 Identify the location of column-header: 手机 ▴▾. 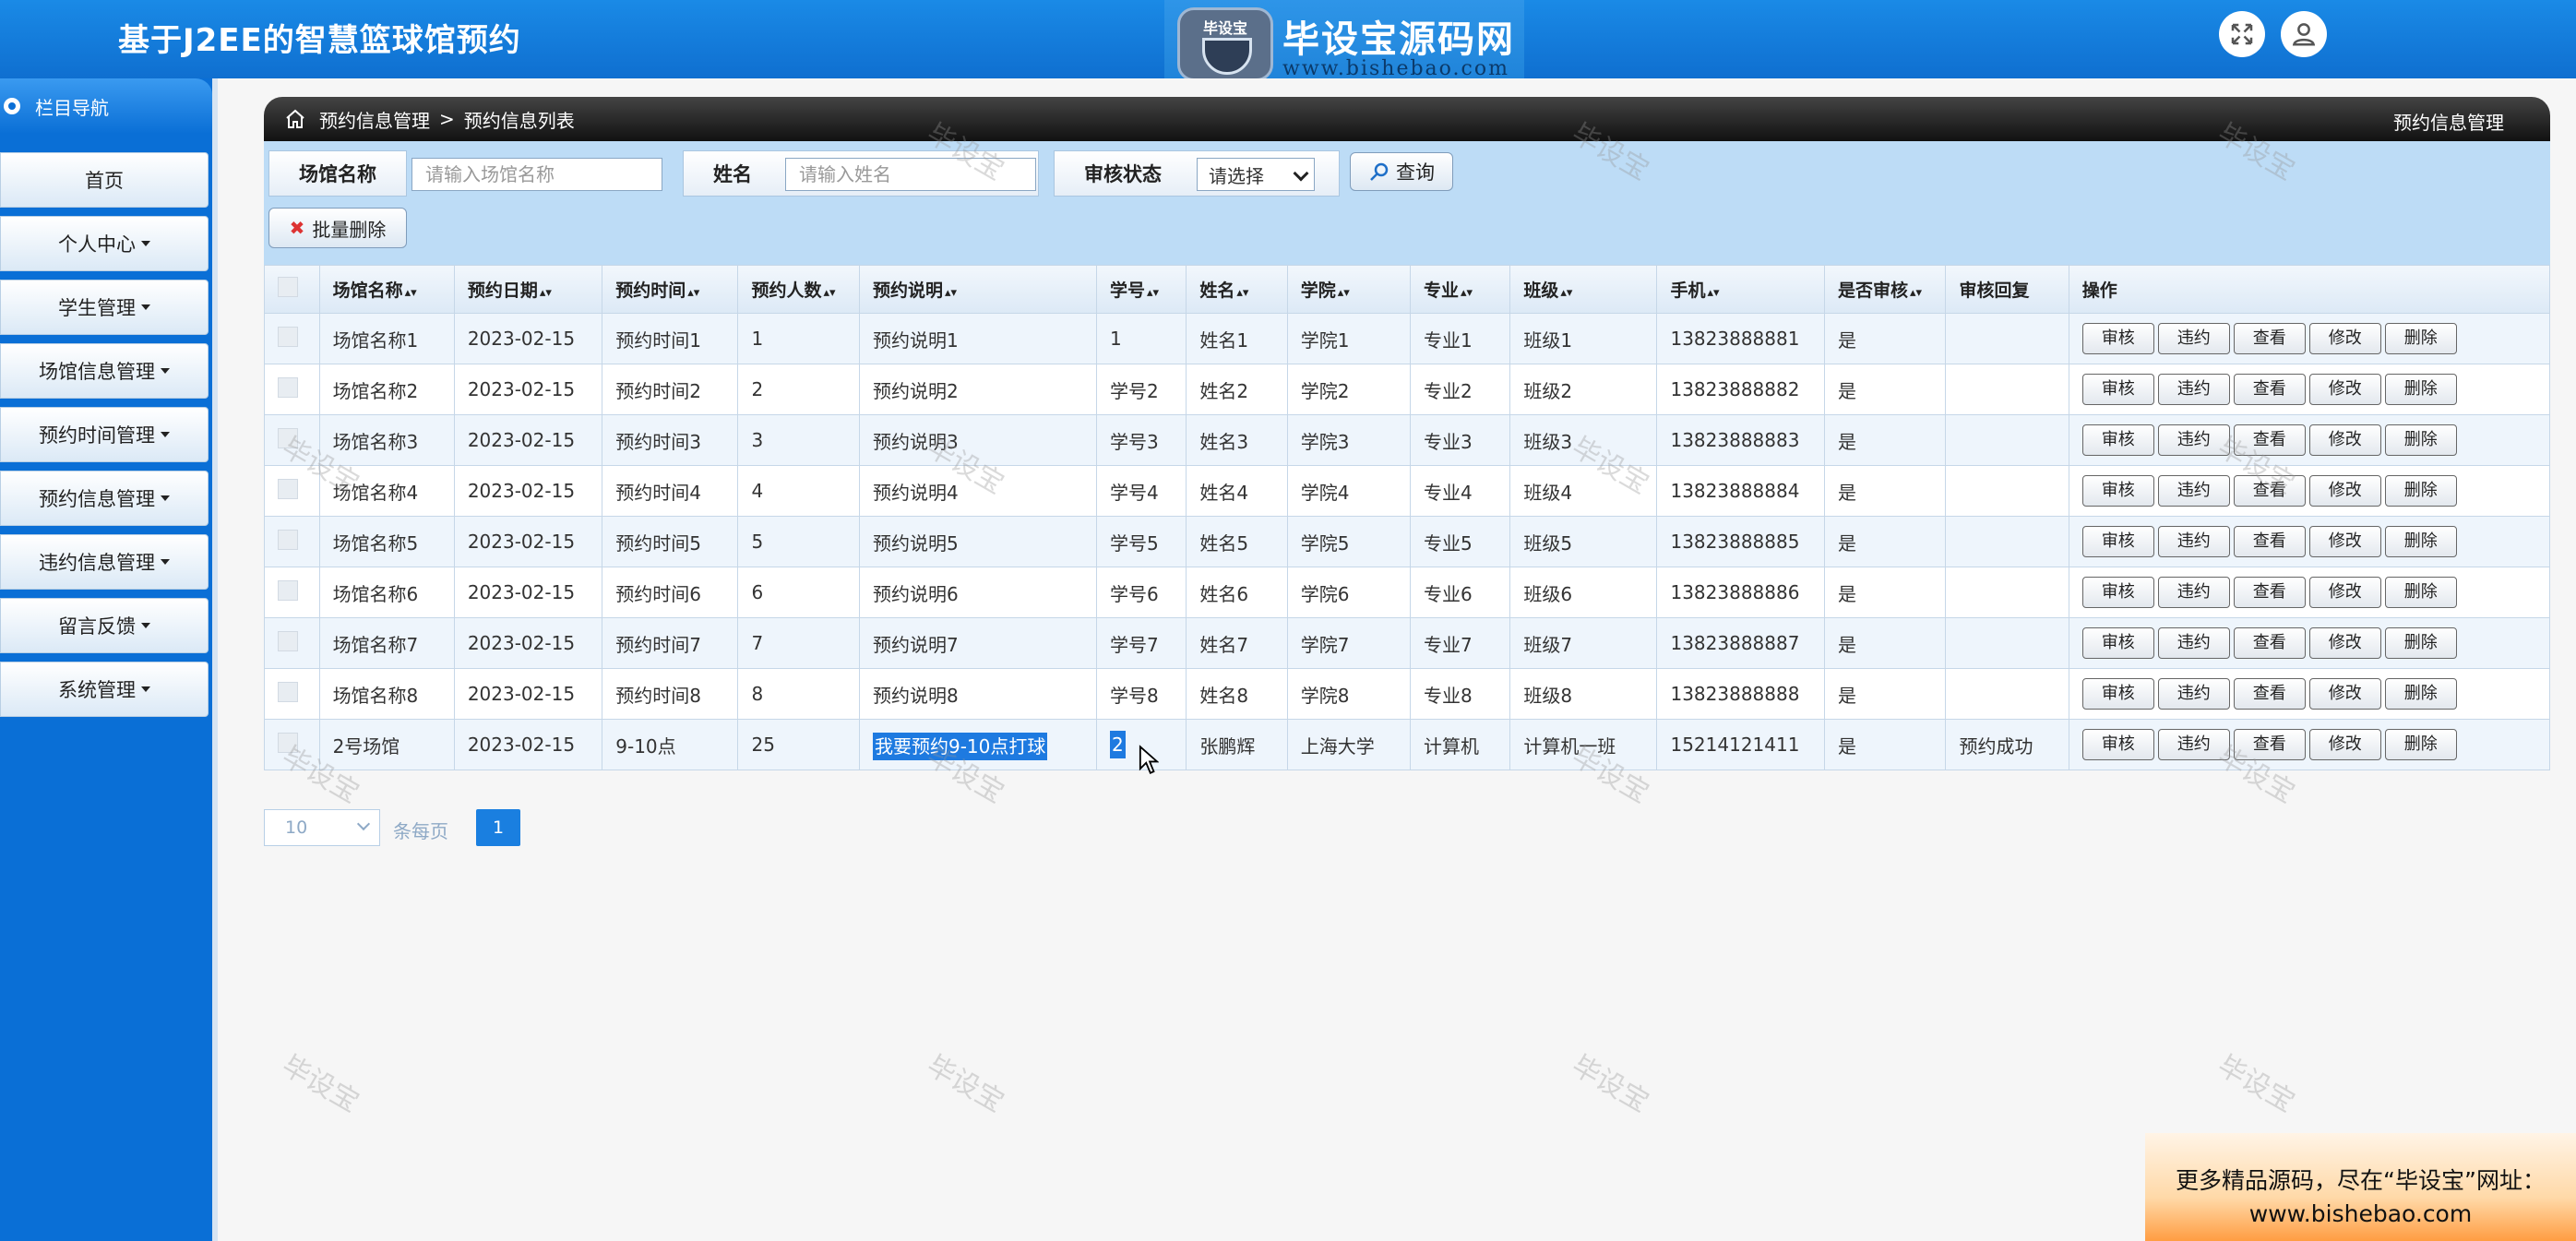
(1741, 289).